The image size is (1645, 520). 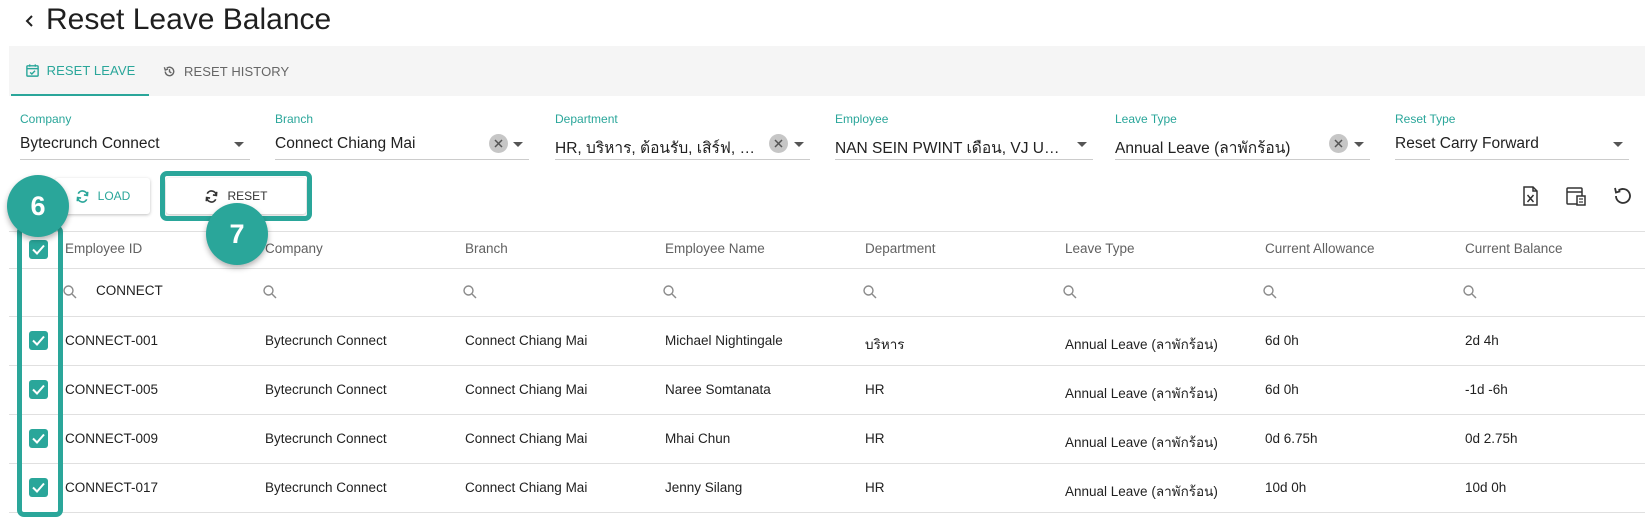 What do you see at coordinates (698, 438) in the screenshot?
I see `employee-name-cell: Mhai Chun` at bounding box center [698, 438].